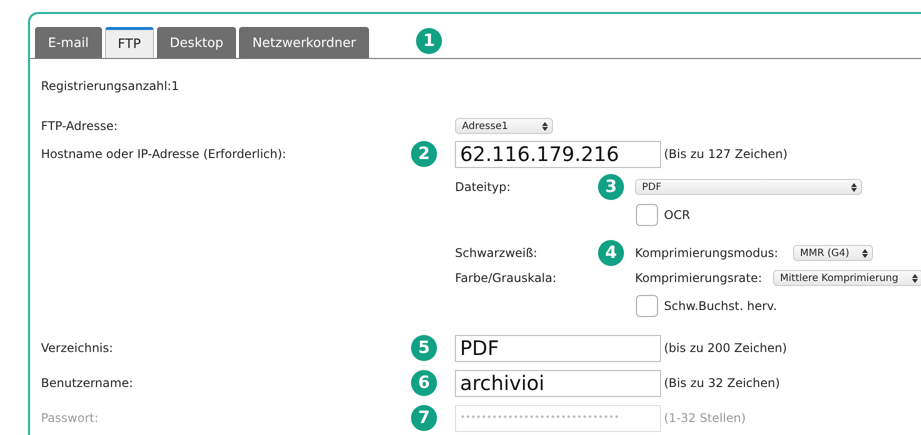 This screenshot has height=435, width=921. What do you see at coordinates (558, 348) in the screenshot?
I see `text-input: PDF` at bounding box center [558, 348].